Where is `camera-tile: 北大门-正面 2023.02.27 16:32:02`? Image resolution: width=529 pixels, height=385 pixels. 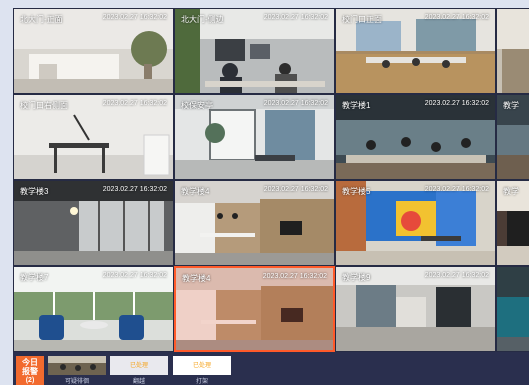
camera-tile: 北大门-正面 2023.02.27 16:32:02 is located at coordinates (93, 51).